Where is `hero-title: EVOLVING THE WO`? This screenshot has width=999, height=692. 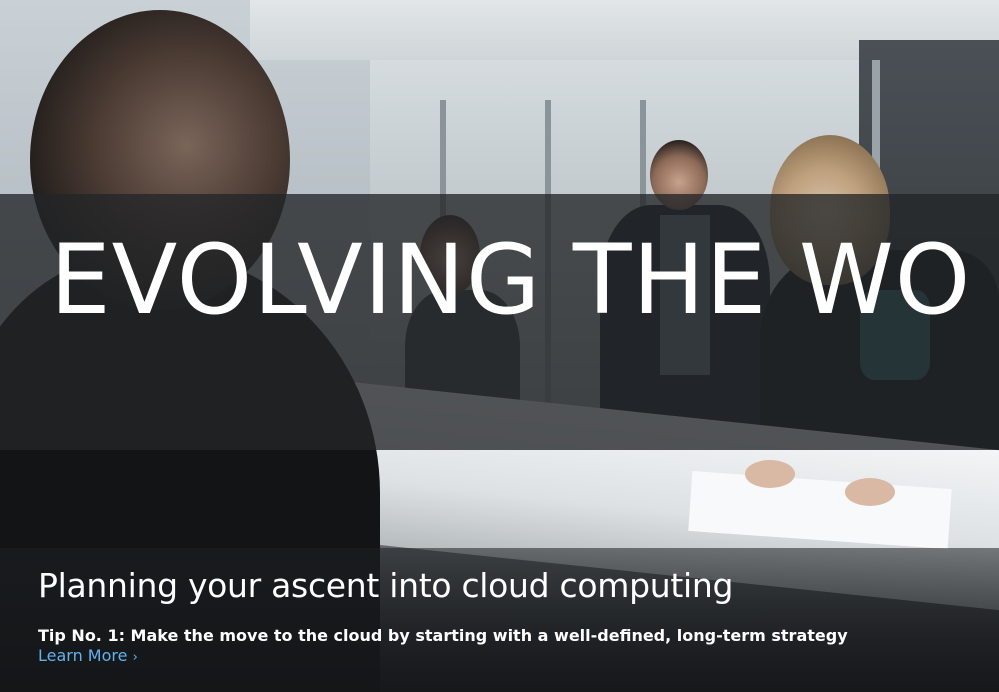
hero-title: EVOLVING THE WO is located at coordinates (511, 280).